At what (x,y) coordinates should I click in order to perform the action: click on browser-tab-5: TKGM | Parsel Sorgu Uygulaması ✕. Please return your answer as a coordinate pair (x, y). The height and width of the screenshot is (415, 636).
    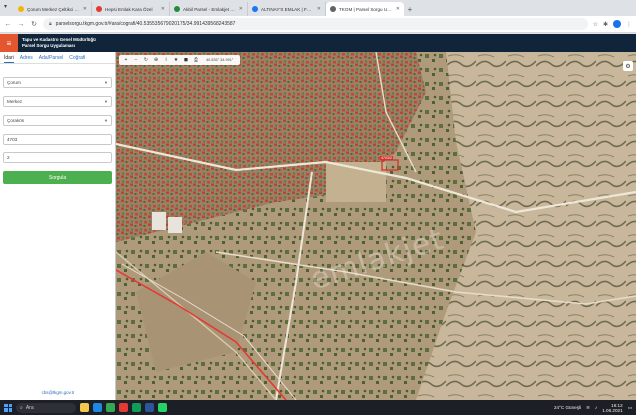
    Looking at the image, I should click on (365, 9).